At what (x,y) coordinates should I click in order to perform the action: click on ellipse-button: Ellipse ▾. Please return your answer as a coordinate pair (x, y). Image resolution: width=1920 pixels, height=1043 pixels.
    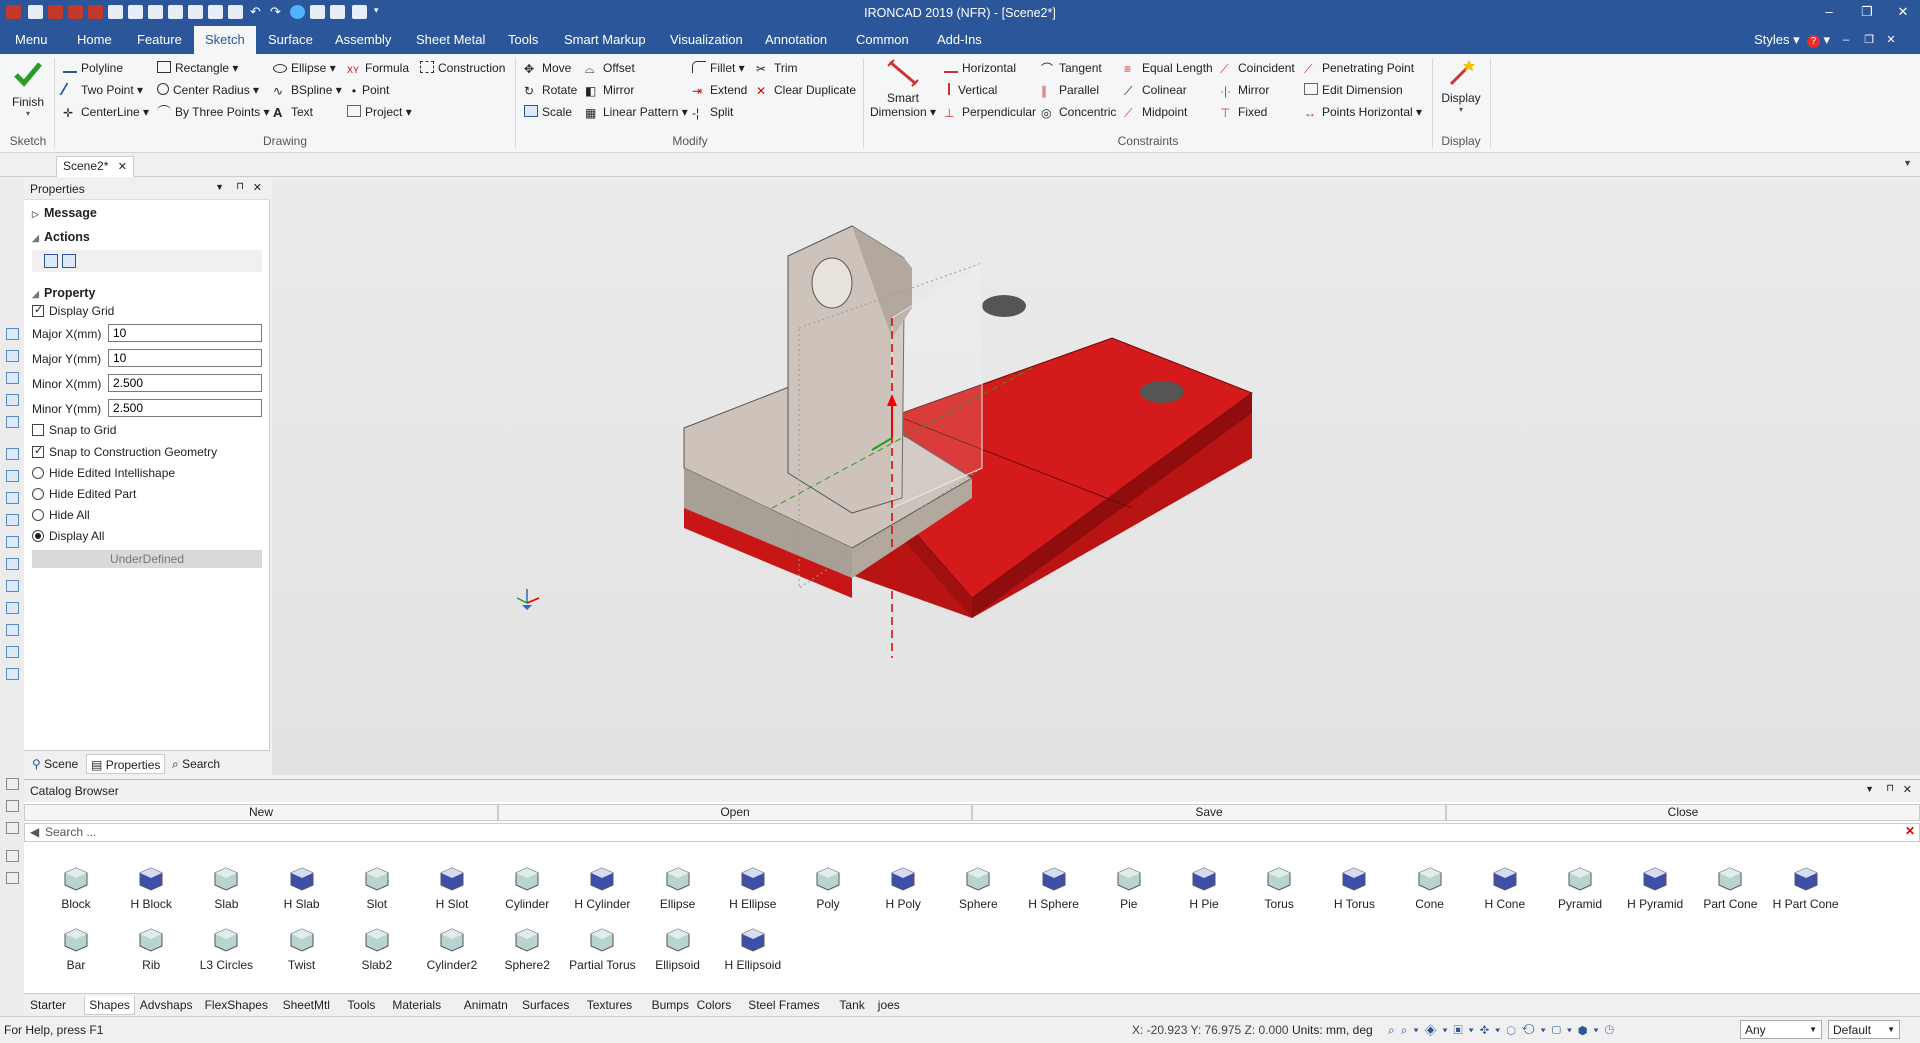
    Looking at the image, I should click on (304, 68).